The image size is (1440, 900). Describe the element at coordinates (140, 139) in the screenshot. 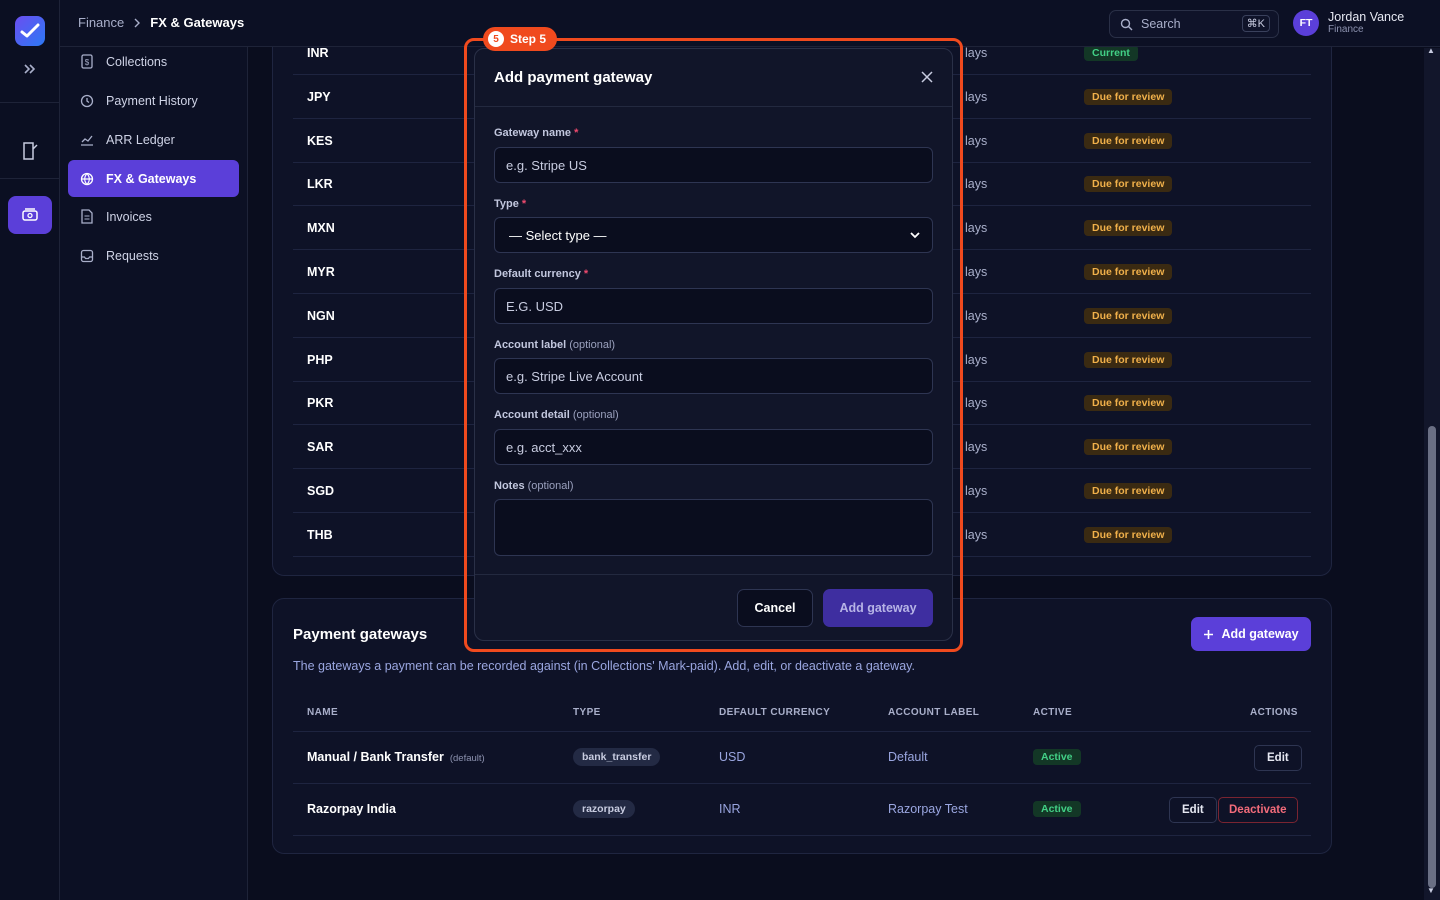

I see `sidebar-item-label: ARR Ledger` at that location.